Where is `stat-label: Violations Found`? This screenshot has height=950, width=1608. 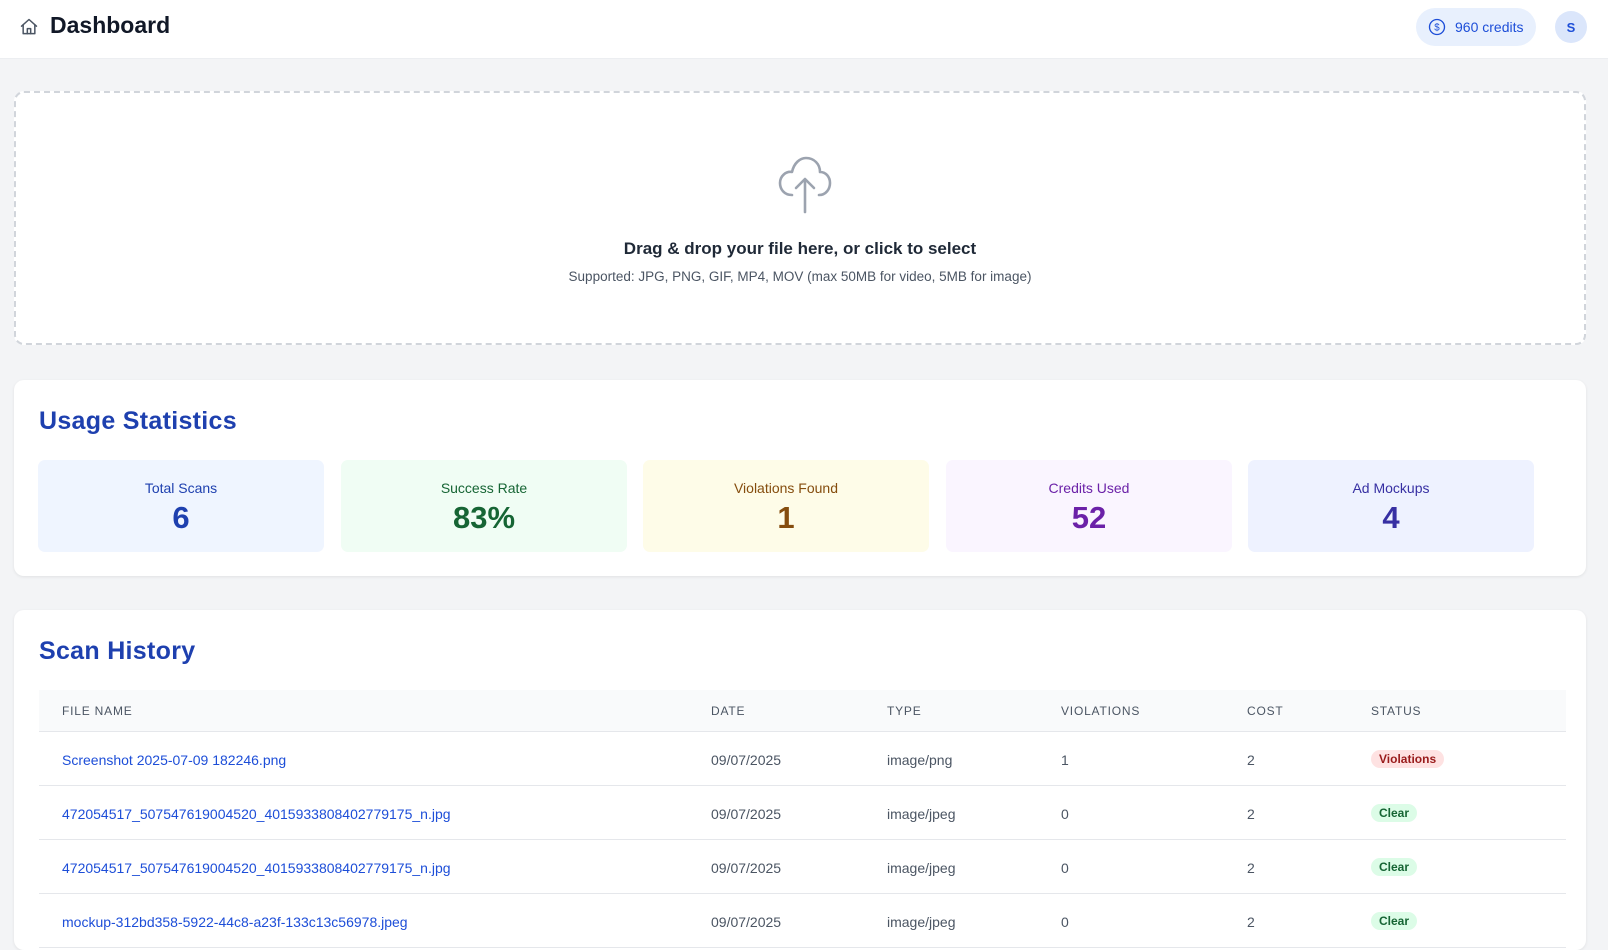 stat-label: Violations Found is located at coordinates (786, 488).